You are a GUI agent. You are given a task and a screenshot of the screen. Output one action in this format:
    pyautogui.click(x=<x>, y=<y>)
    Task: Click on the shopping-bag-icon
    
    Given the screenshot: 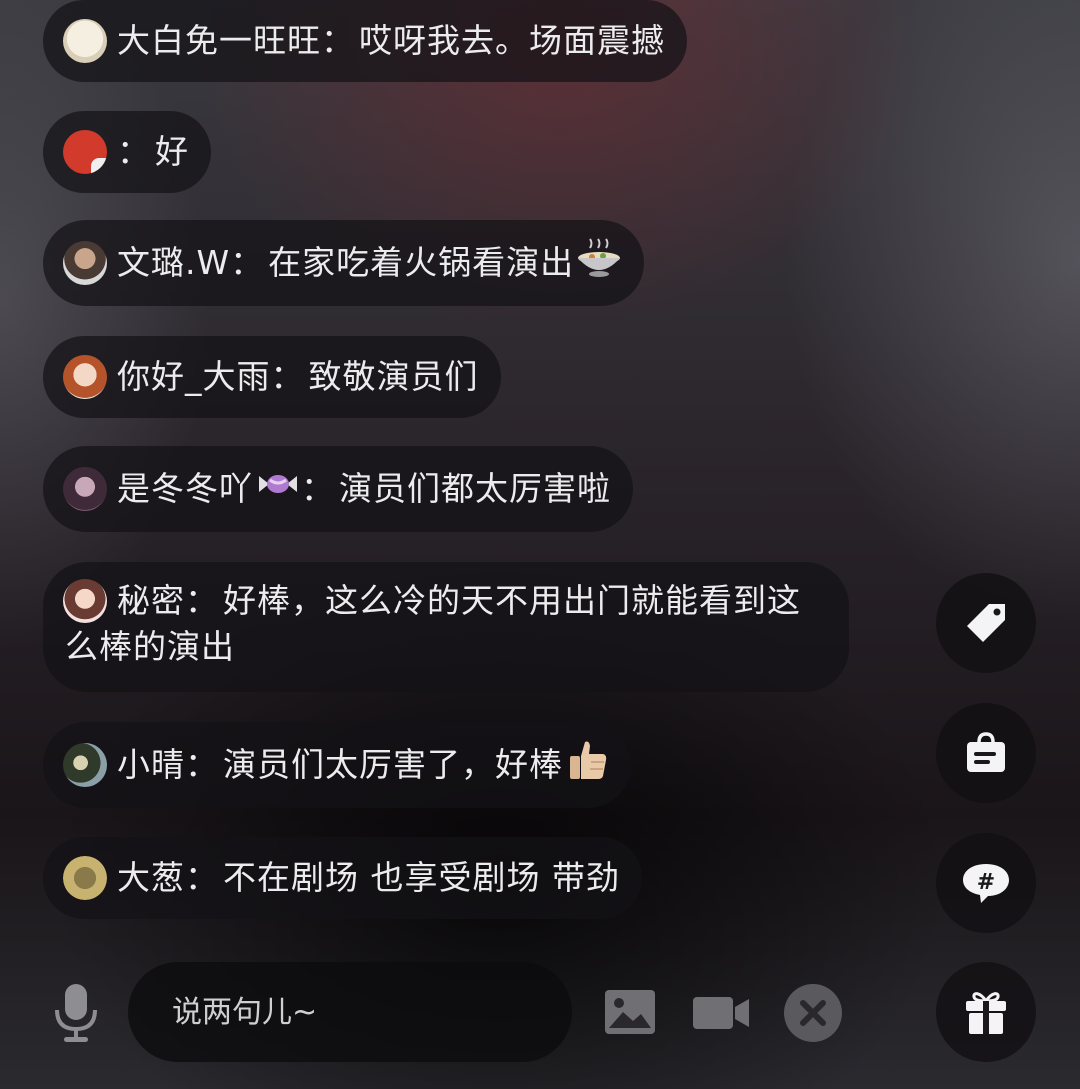 What is the action you would take?
    pyautogui.click(x=986, y=752)
    